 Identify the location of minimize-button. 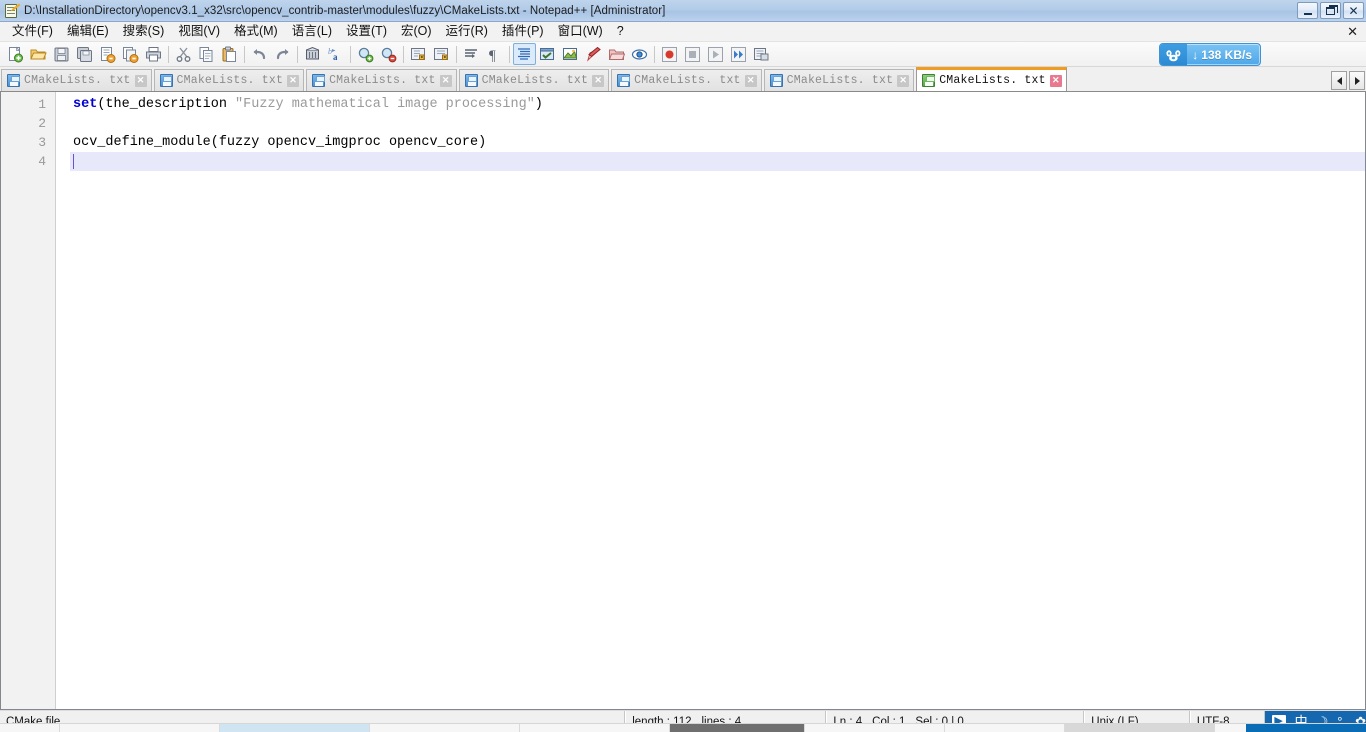
(1307, 10).